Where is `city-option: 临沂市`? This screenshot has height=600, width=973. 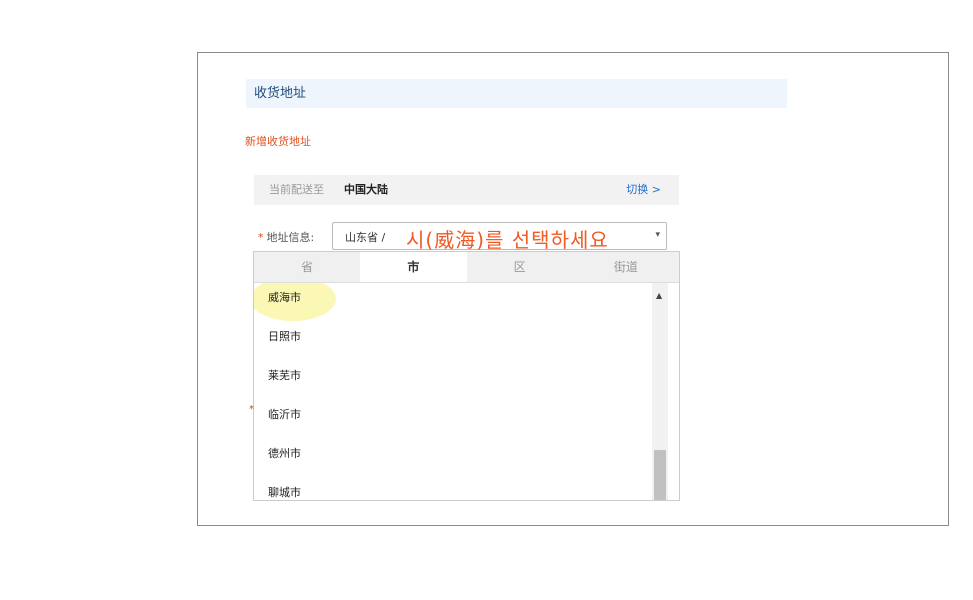 city-option: 临沂市 is located at coordinates (453, 419).